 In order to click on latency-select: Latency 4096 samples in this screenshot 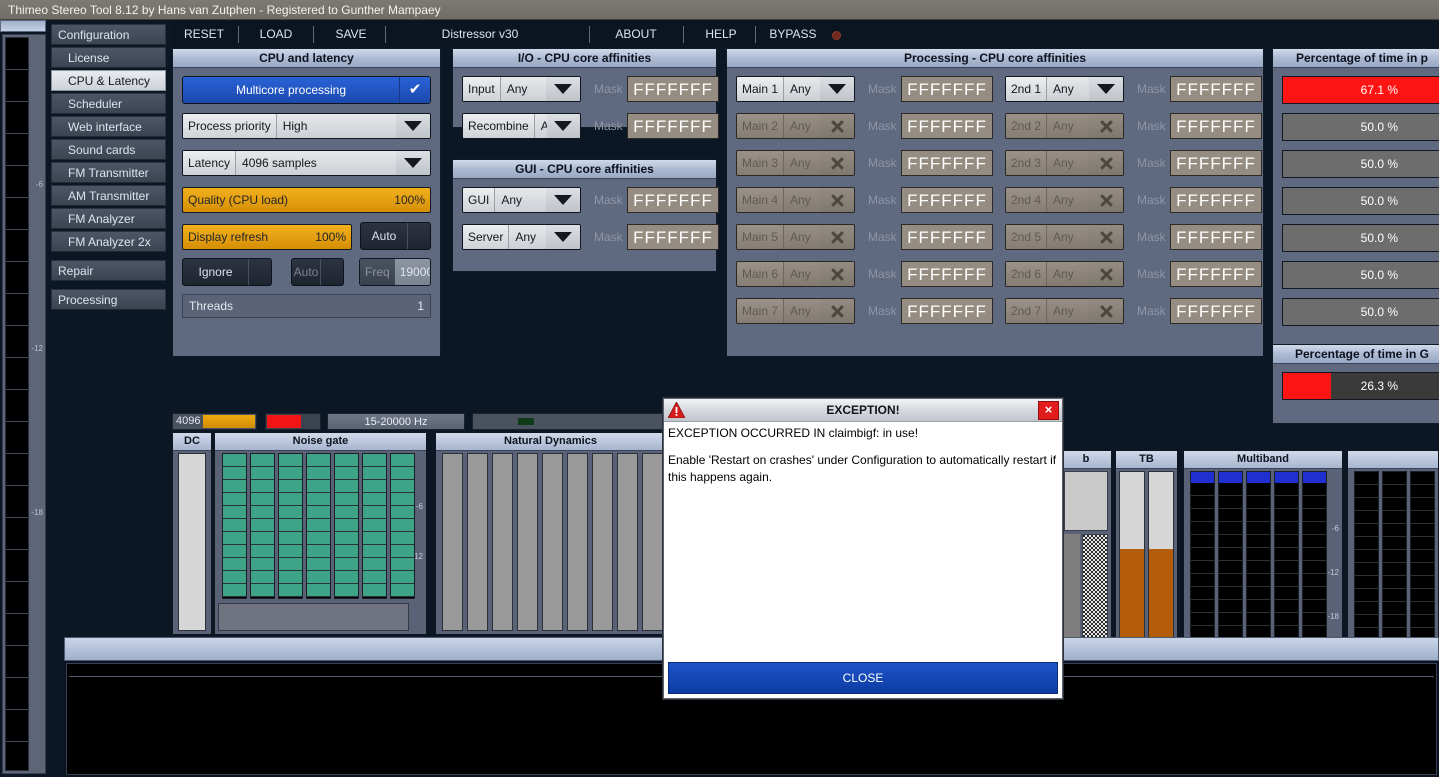, I will do `click(306, 163)`.